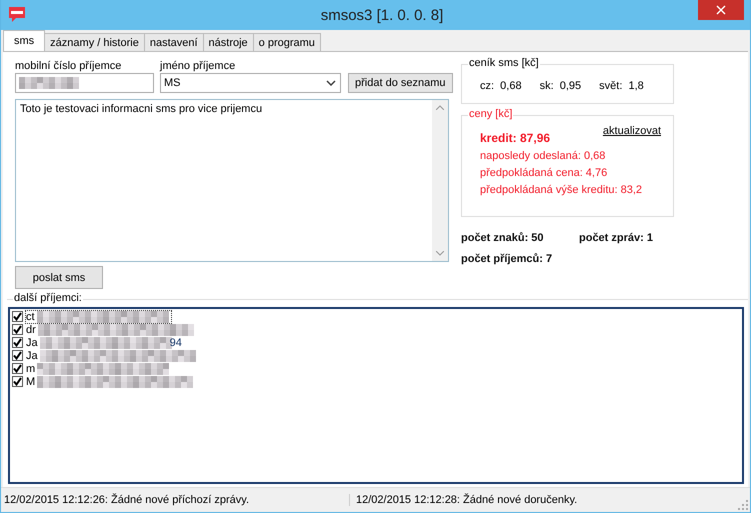 The width and height of the screenshot is (751, 513). What do you see at coordinates (49, 83) in the screenshot?
I see `pixelated-block` at bounding box center [49, 83].